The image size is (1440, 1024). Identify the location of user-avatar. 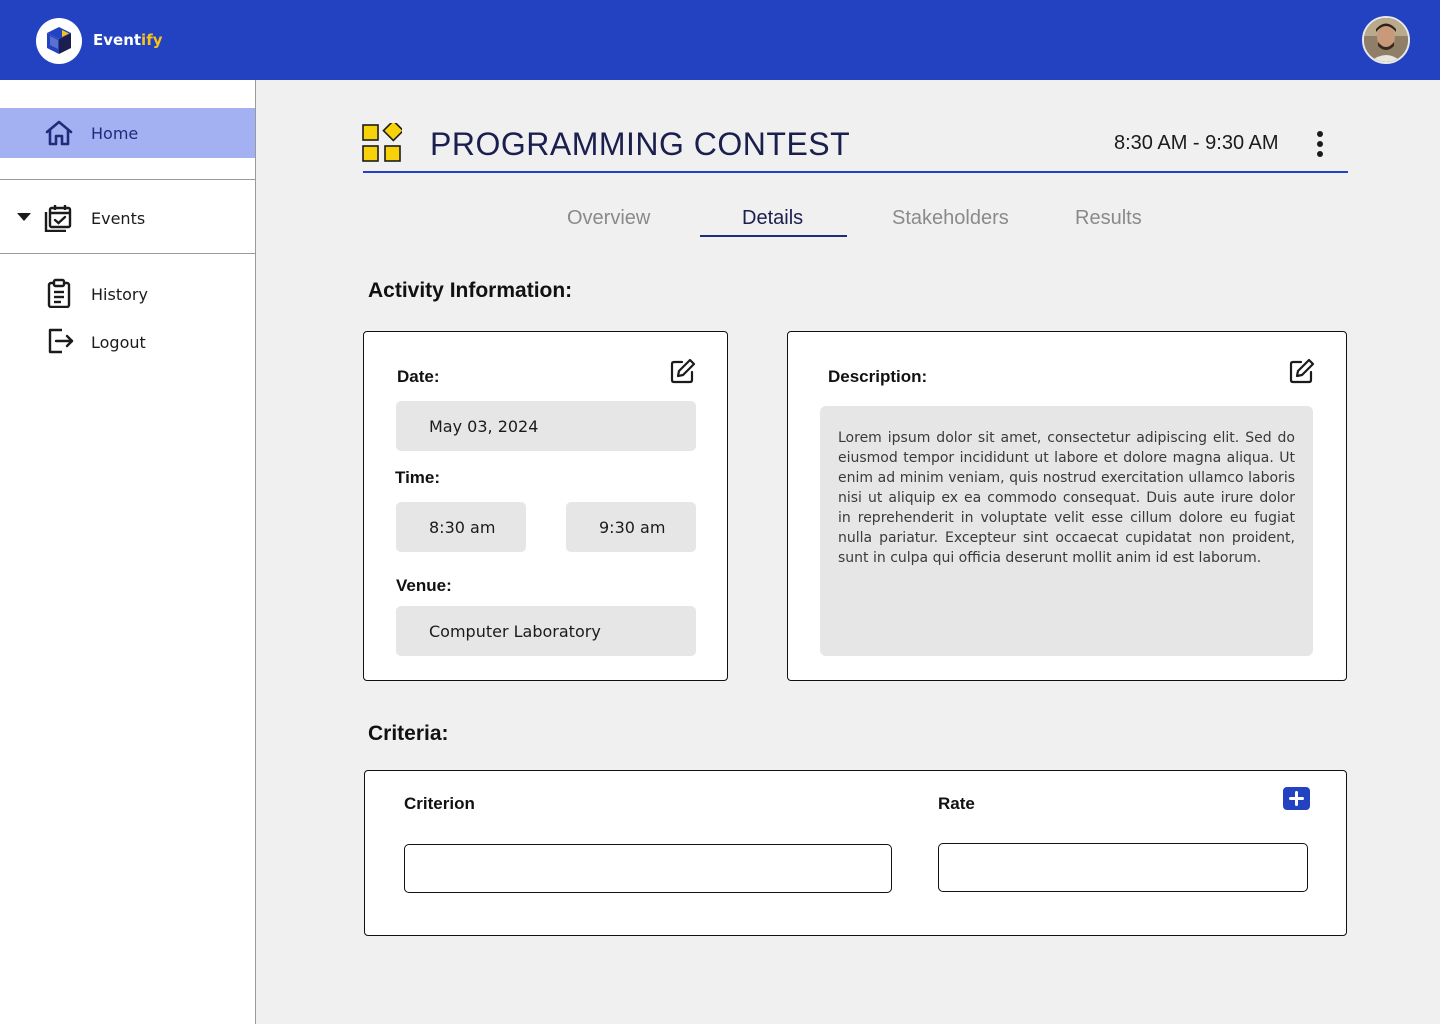
(1386, 40).